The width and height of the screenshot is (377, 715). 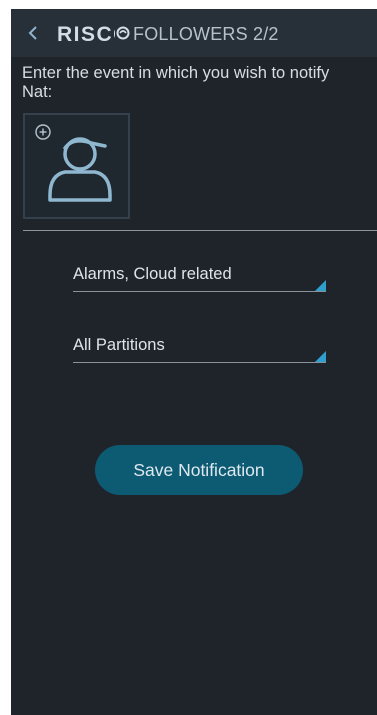 What do you see at coordinates (152, 274) in the screenshot?
I see `event-type-value: Alarms, Cloud related` at bounding box center [152, 274].